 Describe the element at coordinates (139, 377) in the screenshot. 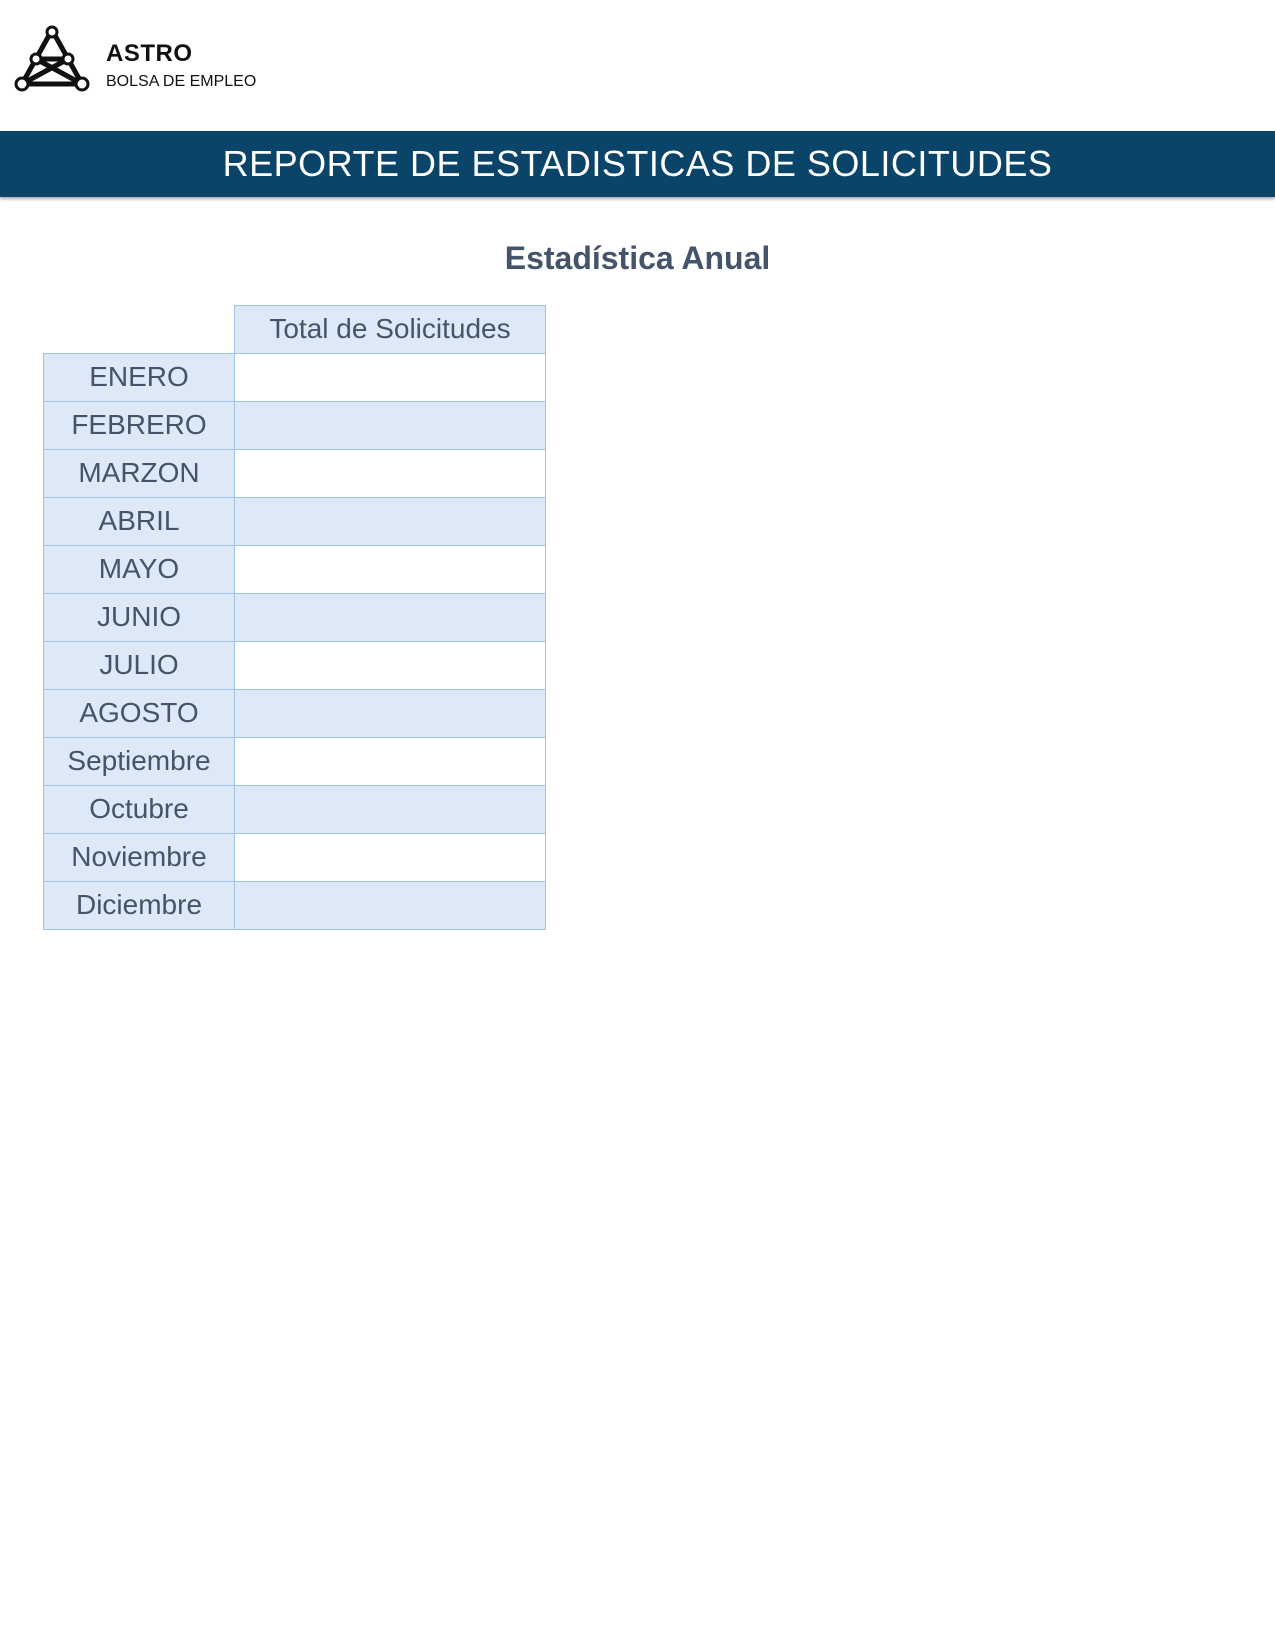

I see `month-label: ENERO` at that location.